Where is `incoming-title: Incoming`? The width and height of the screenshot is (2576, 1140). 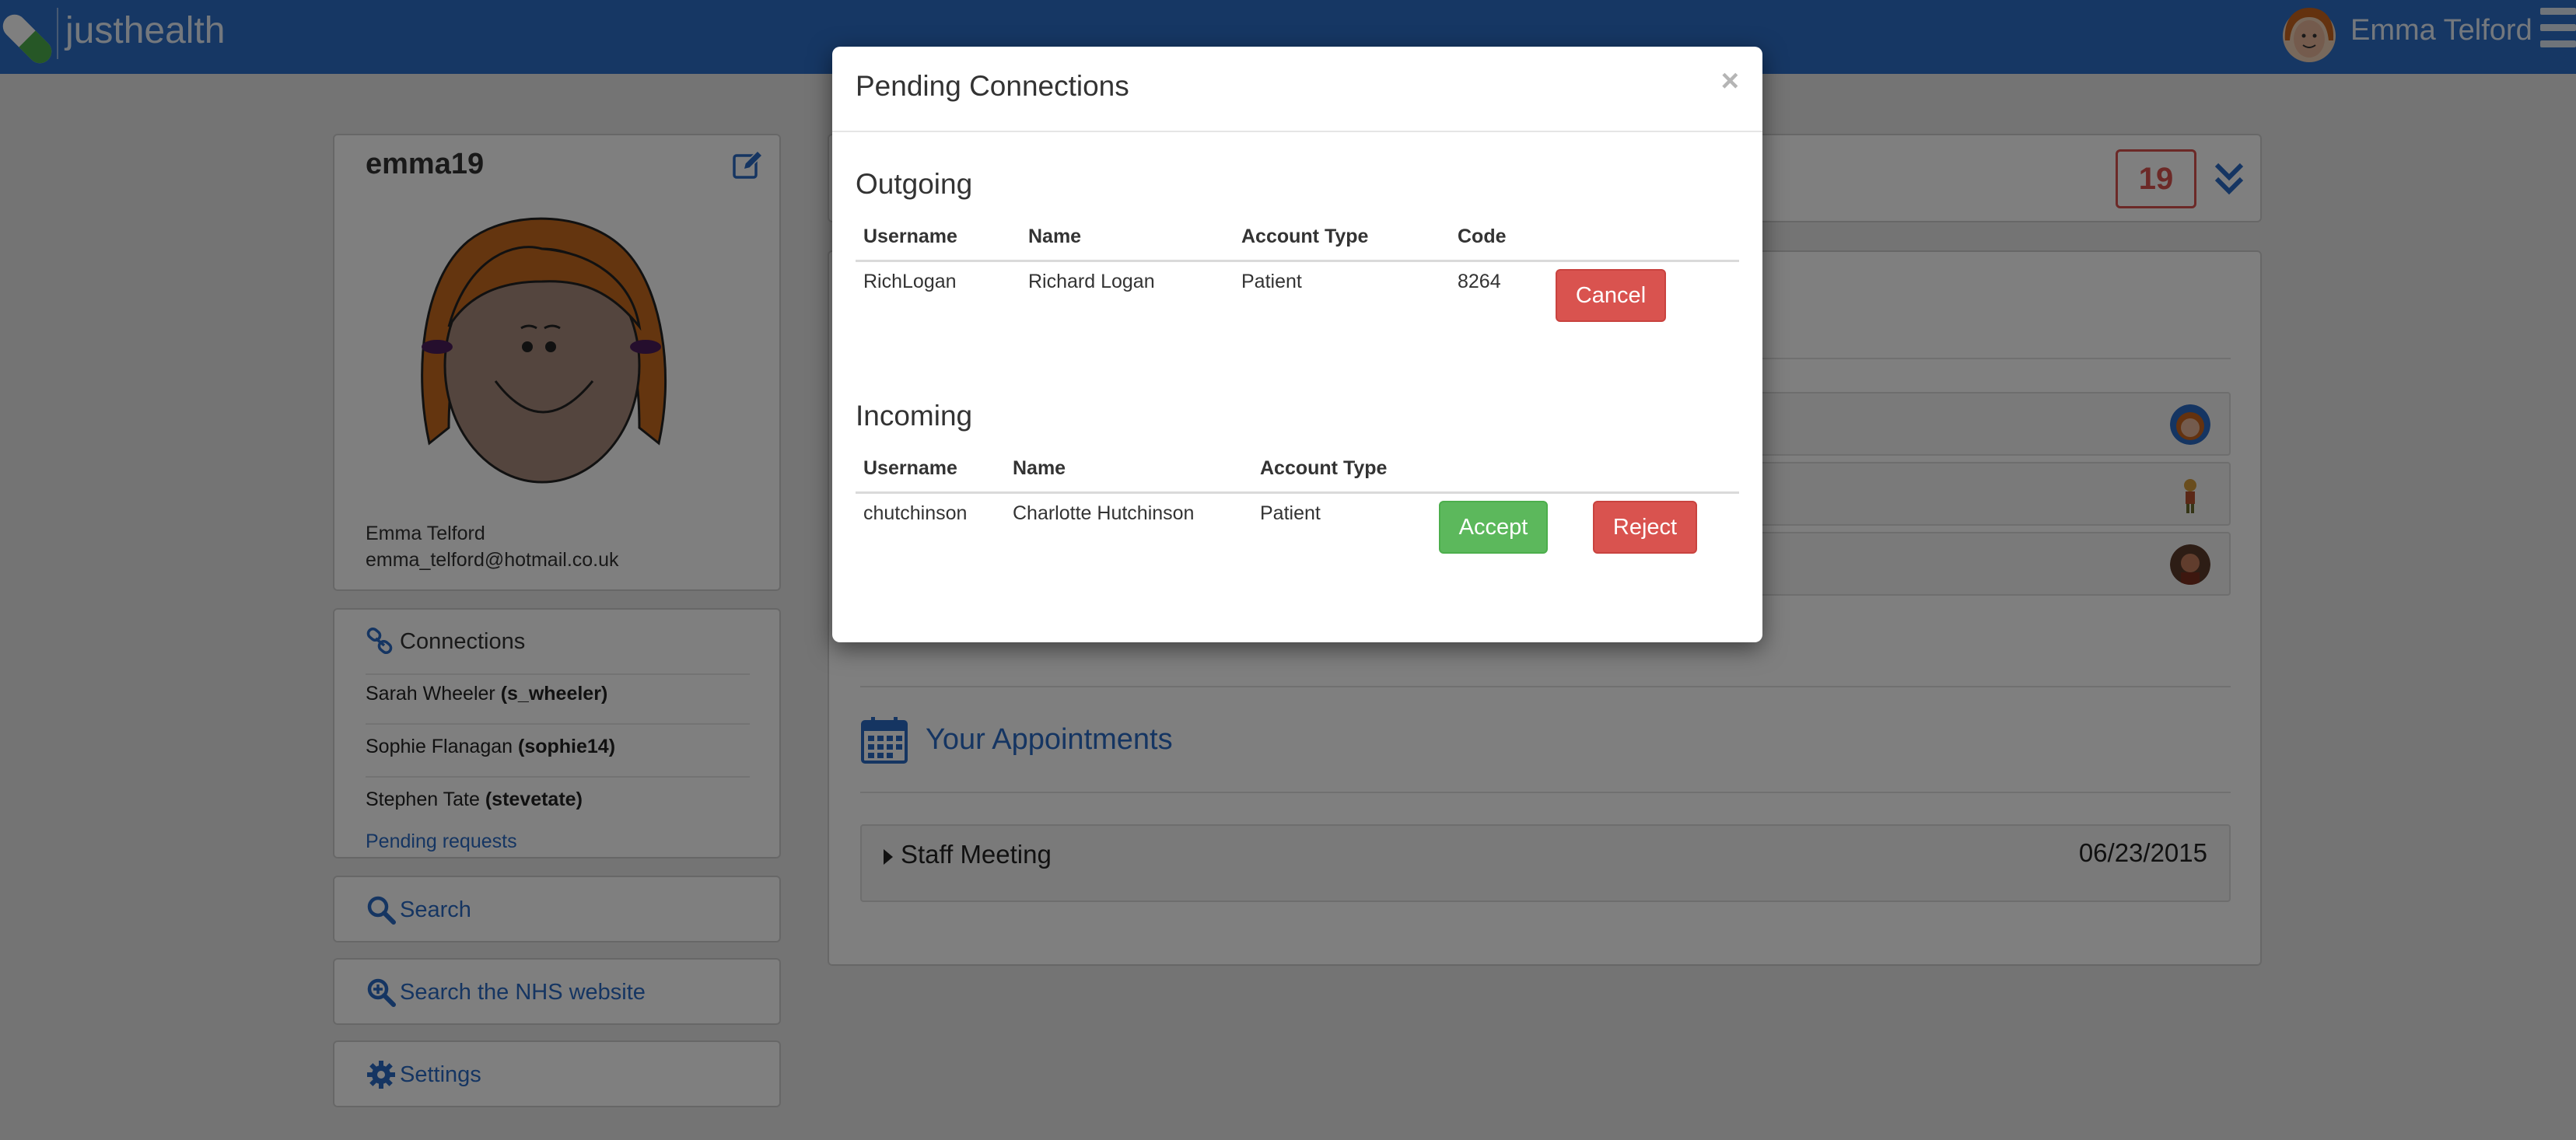 incoming-title: Incoming is located at coordinates (915, 416).